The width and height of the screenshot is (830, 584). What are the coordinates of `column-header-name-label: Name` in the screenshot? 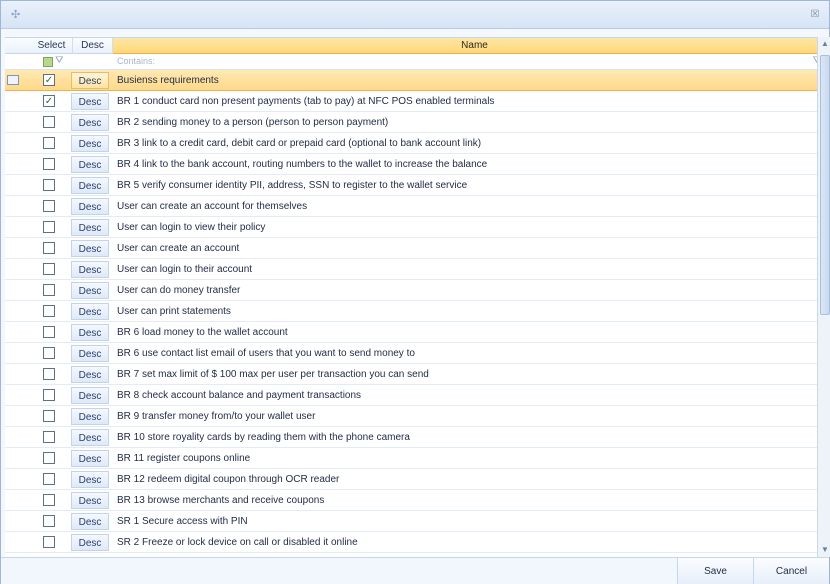 It's located at (474, 45).